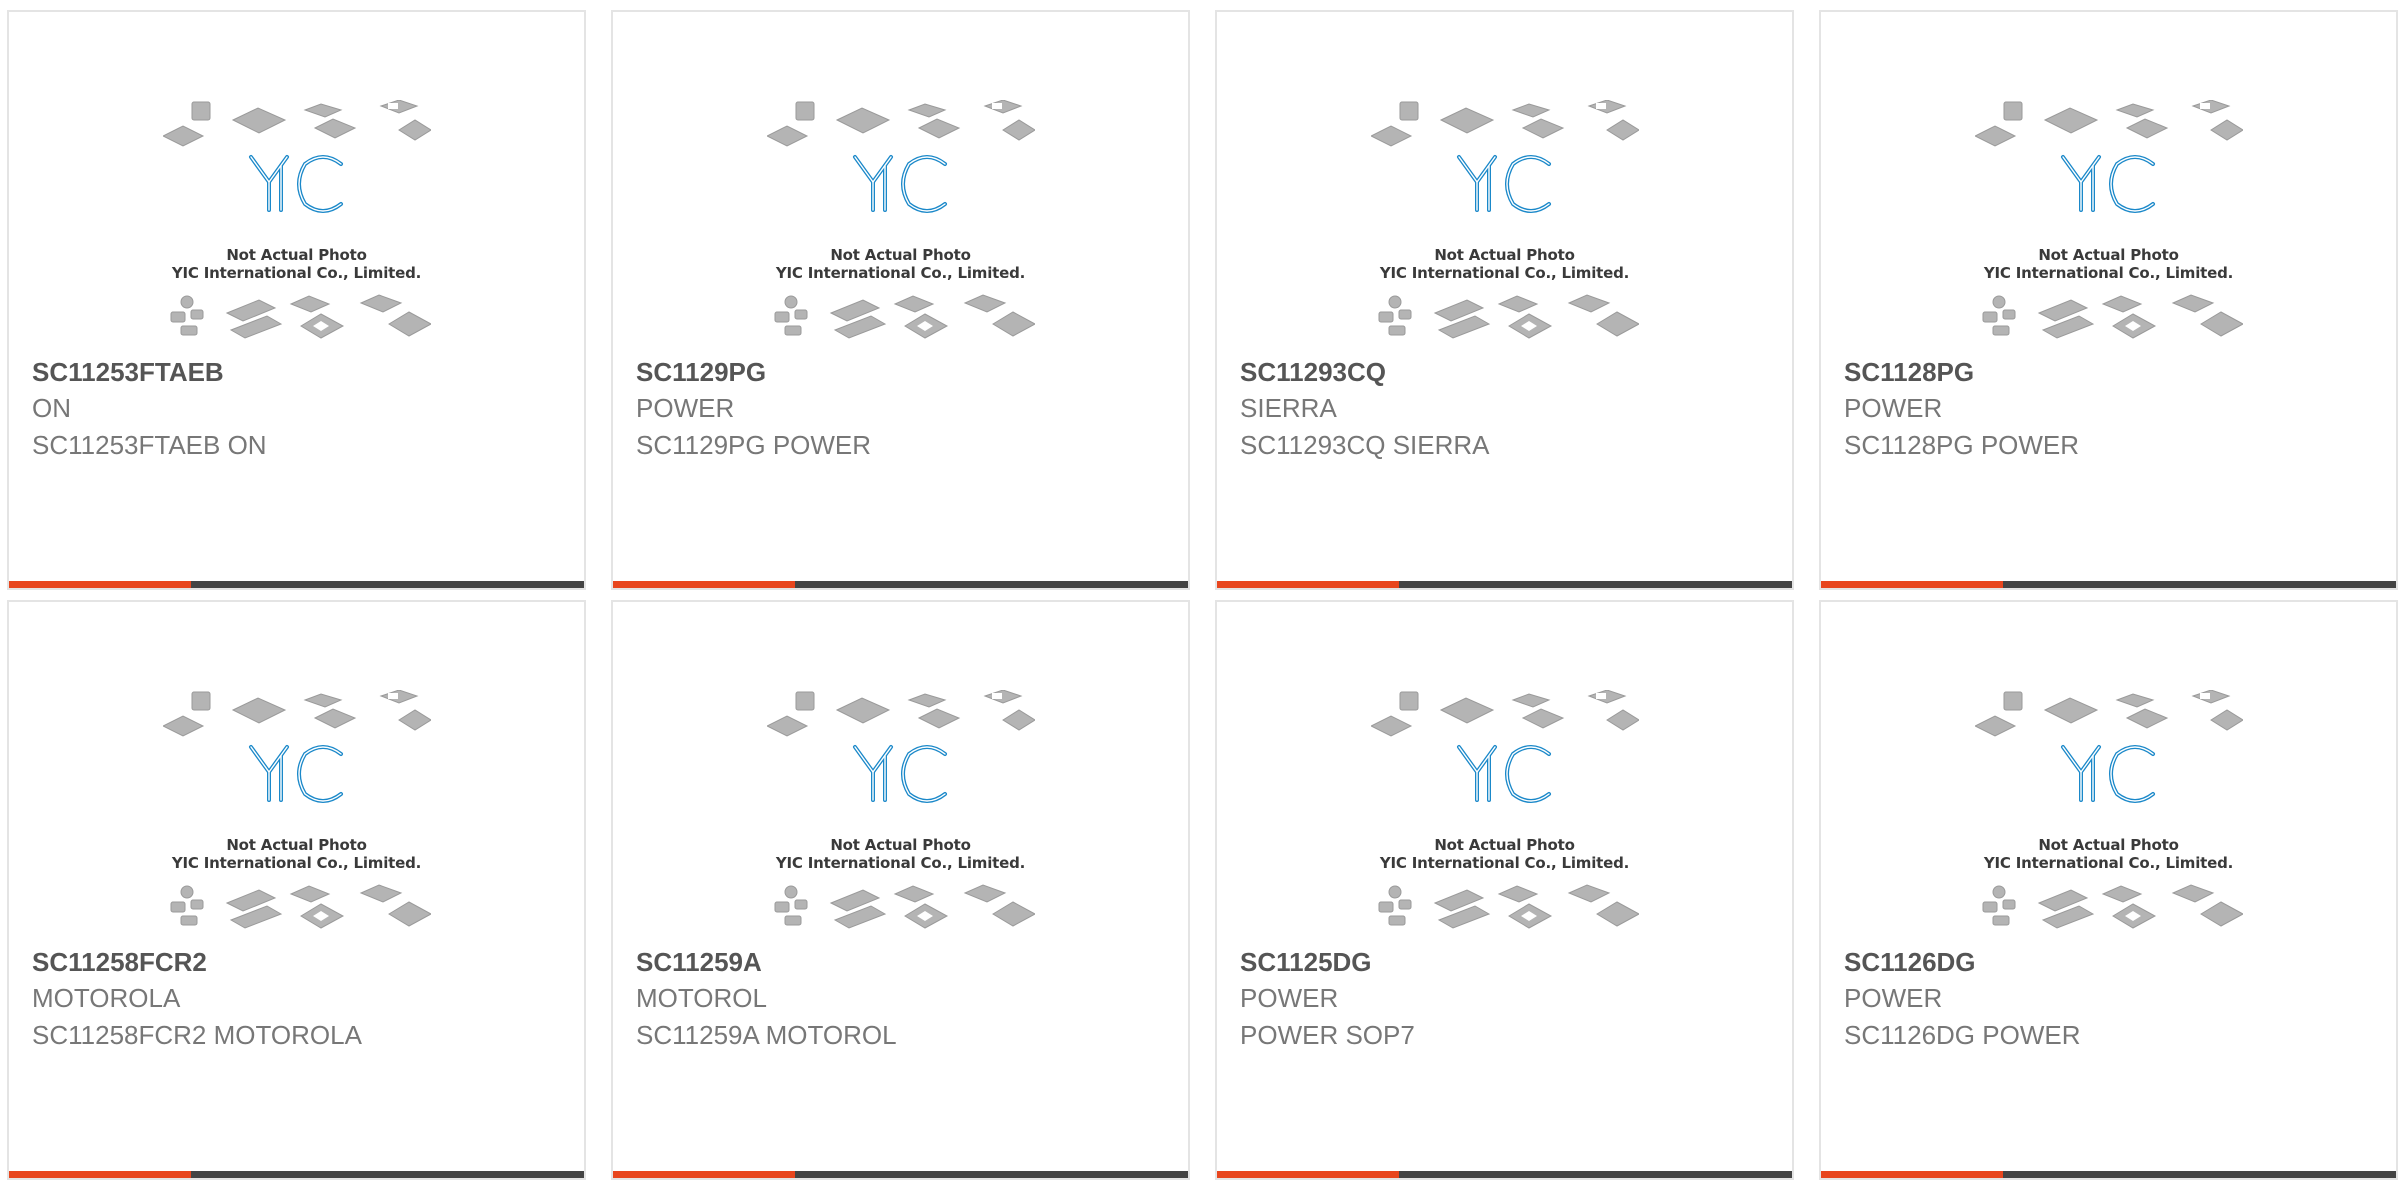 This screenshot has height=1180, width=2400. What do you see at coordinates (753, 409) in the screenshot?
I see `product-info: SC1129PG POWER SC1129PG POWER` at bounding box center [753, 409].